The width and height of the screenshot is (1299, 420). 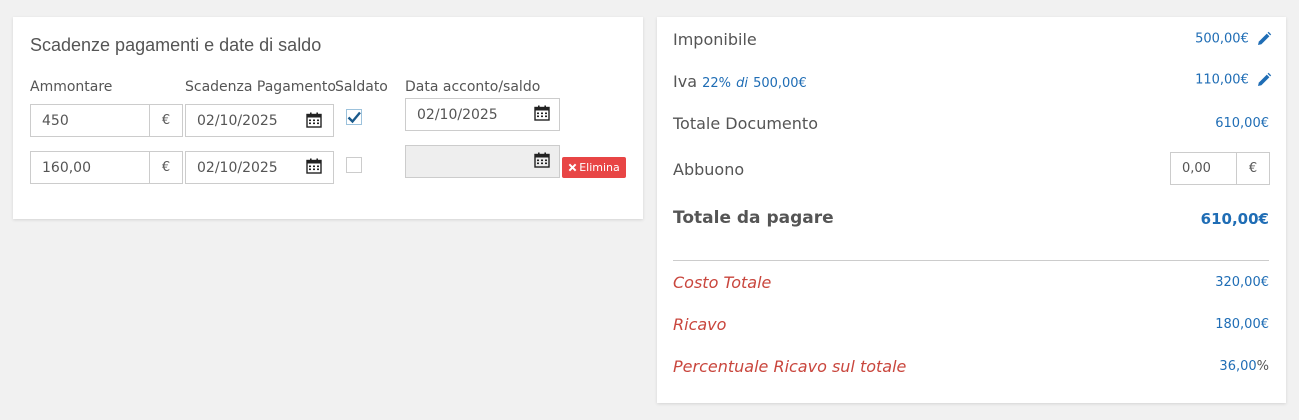 What do you see at coordinates (1222, 39) in the screenshot?
I see `imponibile-value: 500,00€` at bounding box center [1222, 39].